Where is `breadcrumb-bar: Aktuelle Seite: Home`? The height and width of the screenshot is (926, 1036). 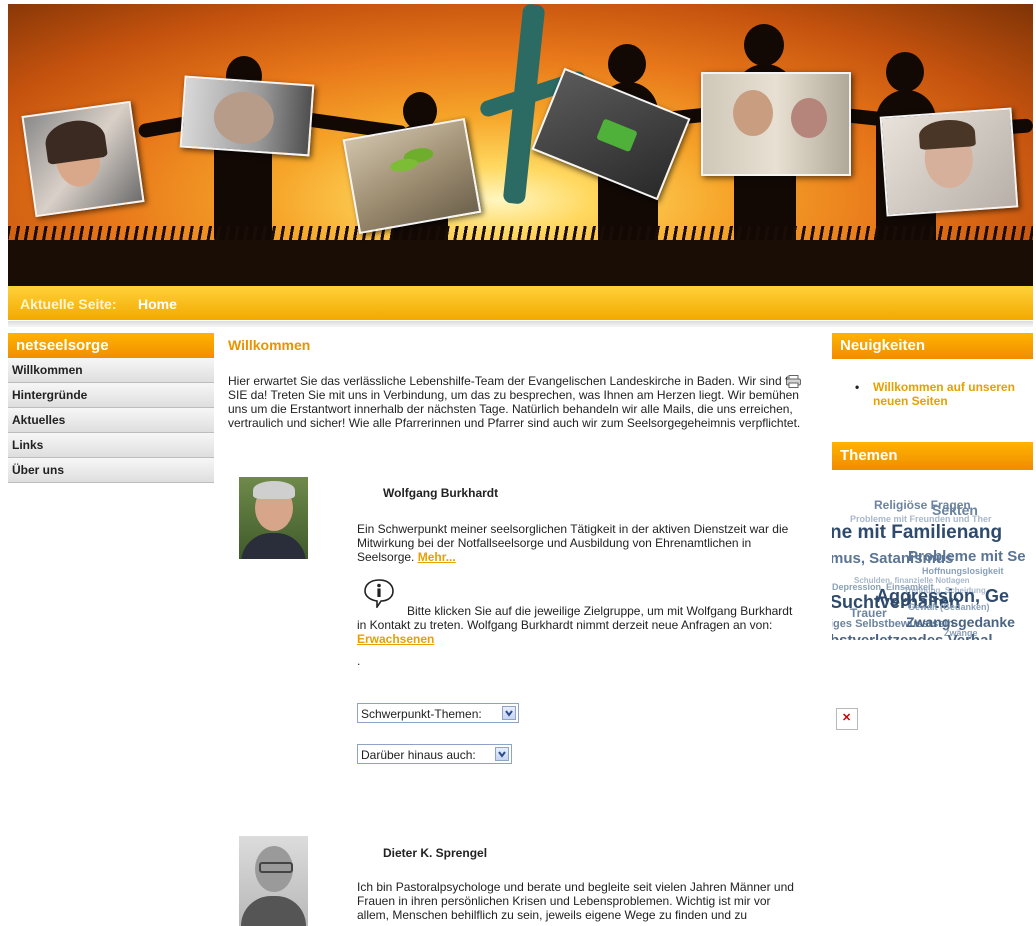
breadcrumb-bar: Aktuelle Seite: Home is located at coordinates (520, 303).